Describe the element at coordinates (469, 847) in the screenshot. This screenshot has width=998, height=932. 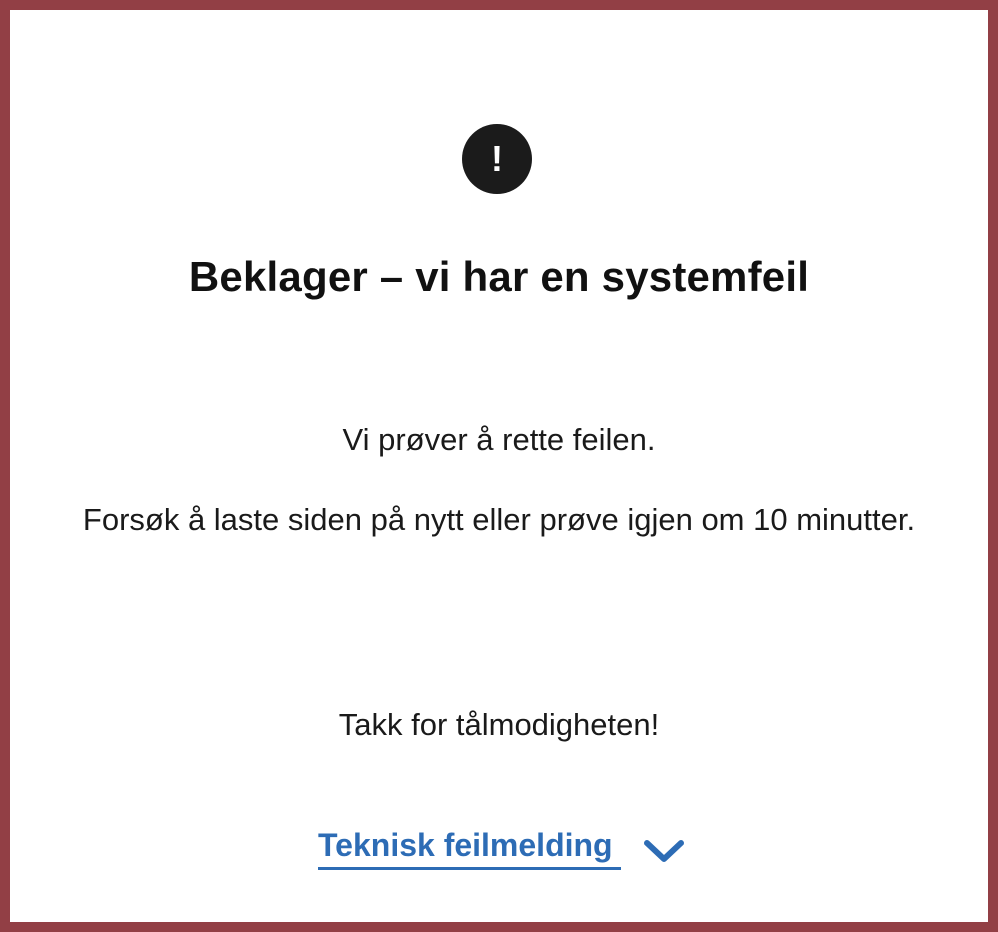
I see `technical-error-label: Teknisk feilmelding` at that location.